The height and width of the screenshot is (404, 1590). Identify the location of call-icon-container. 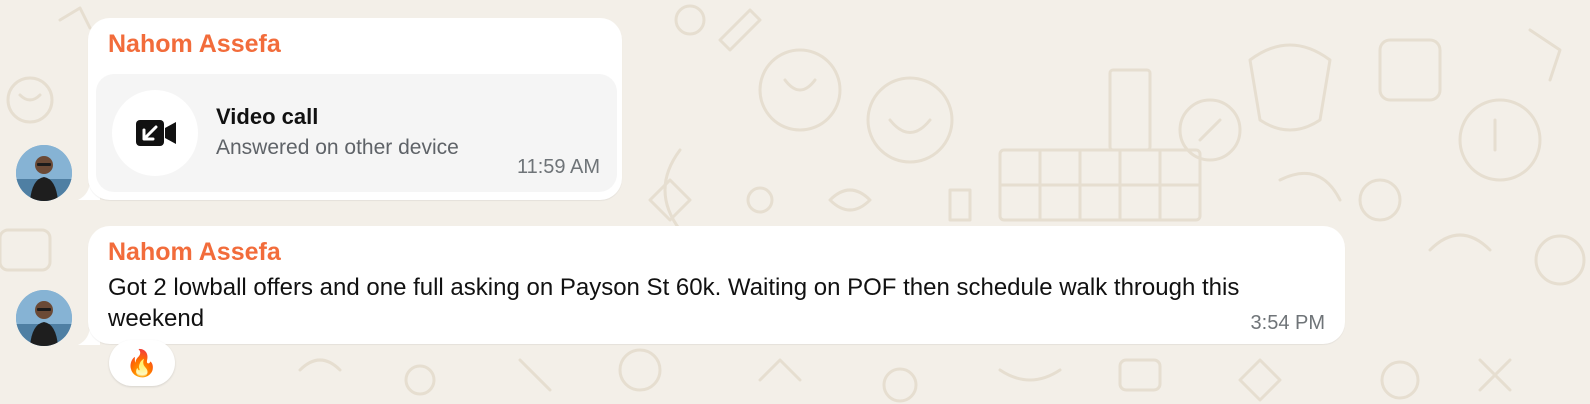
(155, 133).